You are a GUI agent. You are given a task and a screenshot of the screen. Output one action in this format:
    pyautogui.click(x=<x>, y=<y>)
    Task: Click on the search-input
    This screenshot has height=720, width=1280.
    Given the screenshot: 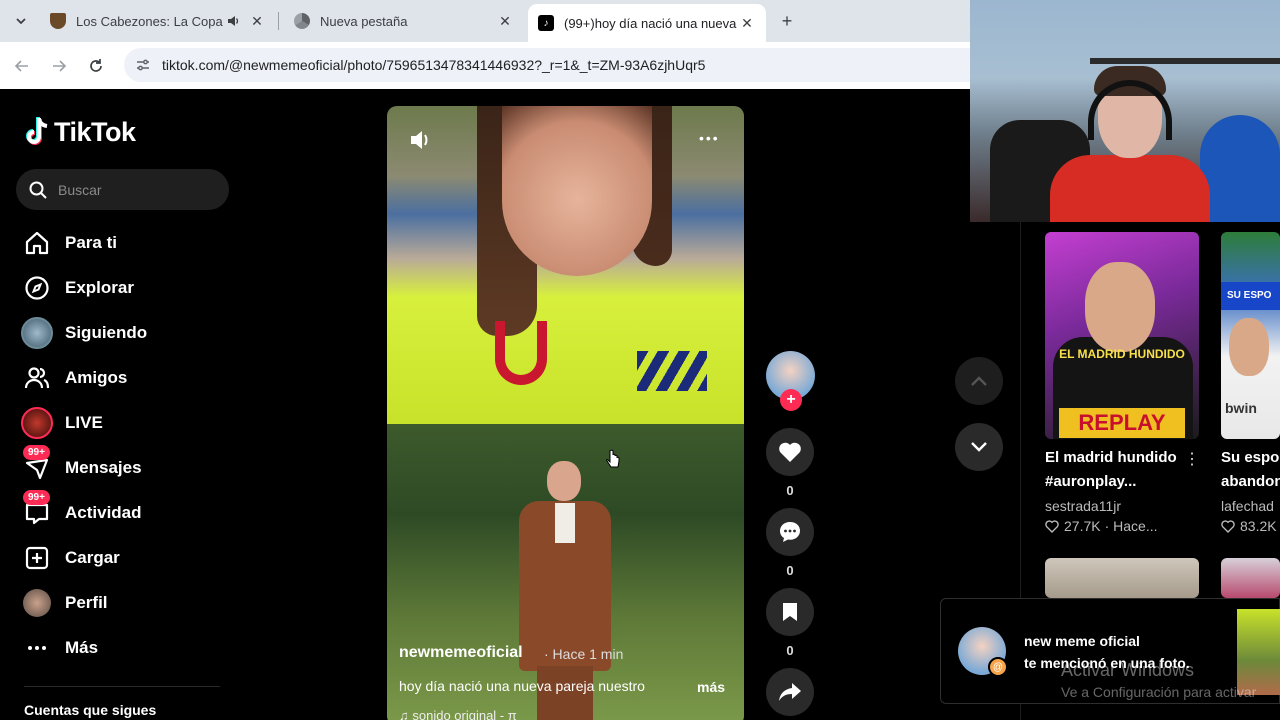 What is the action you would take?
    pyautogui.click(x=138, y=189)
    